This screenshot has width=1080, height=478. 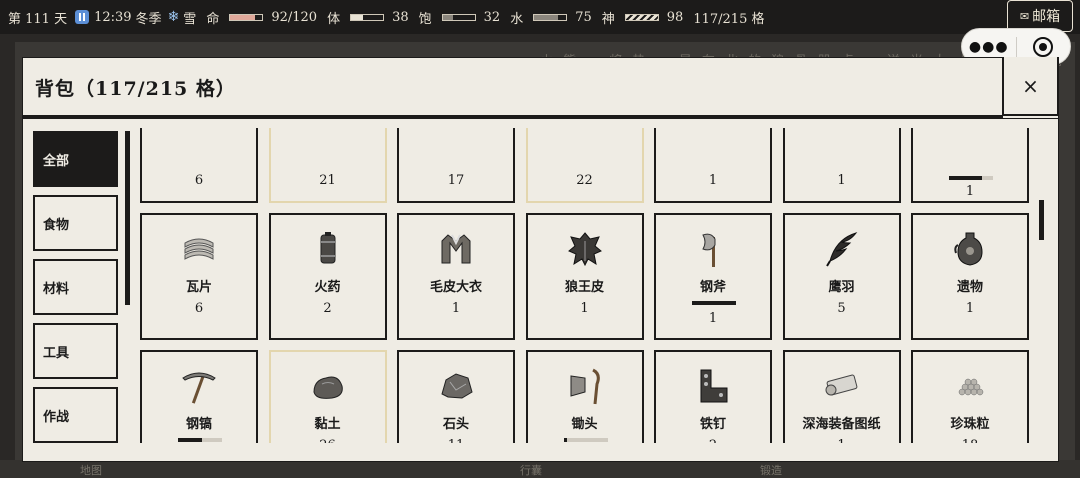 I want to click on capsule-close, so click(x=1043, y=46).